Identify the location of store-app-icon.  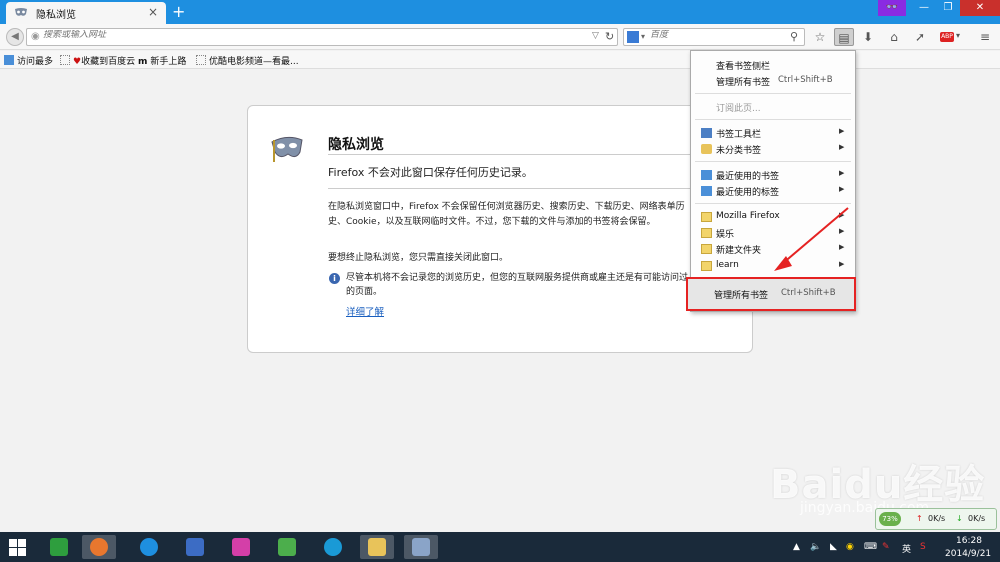
(59, 547).